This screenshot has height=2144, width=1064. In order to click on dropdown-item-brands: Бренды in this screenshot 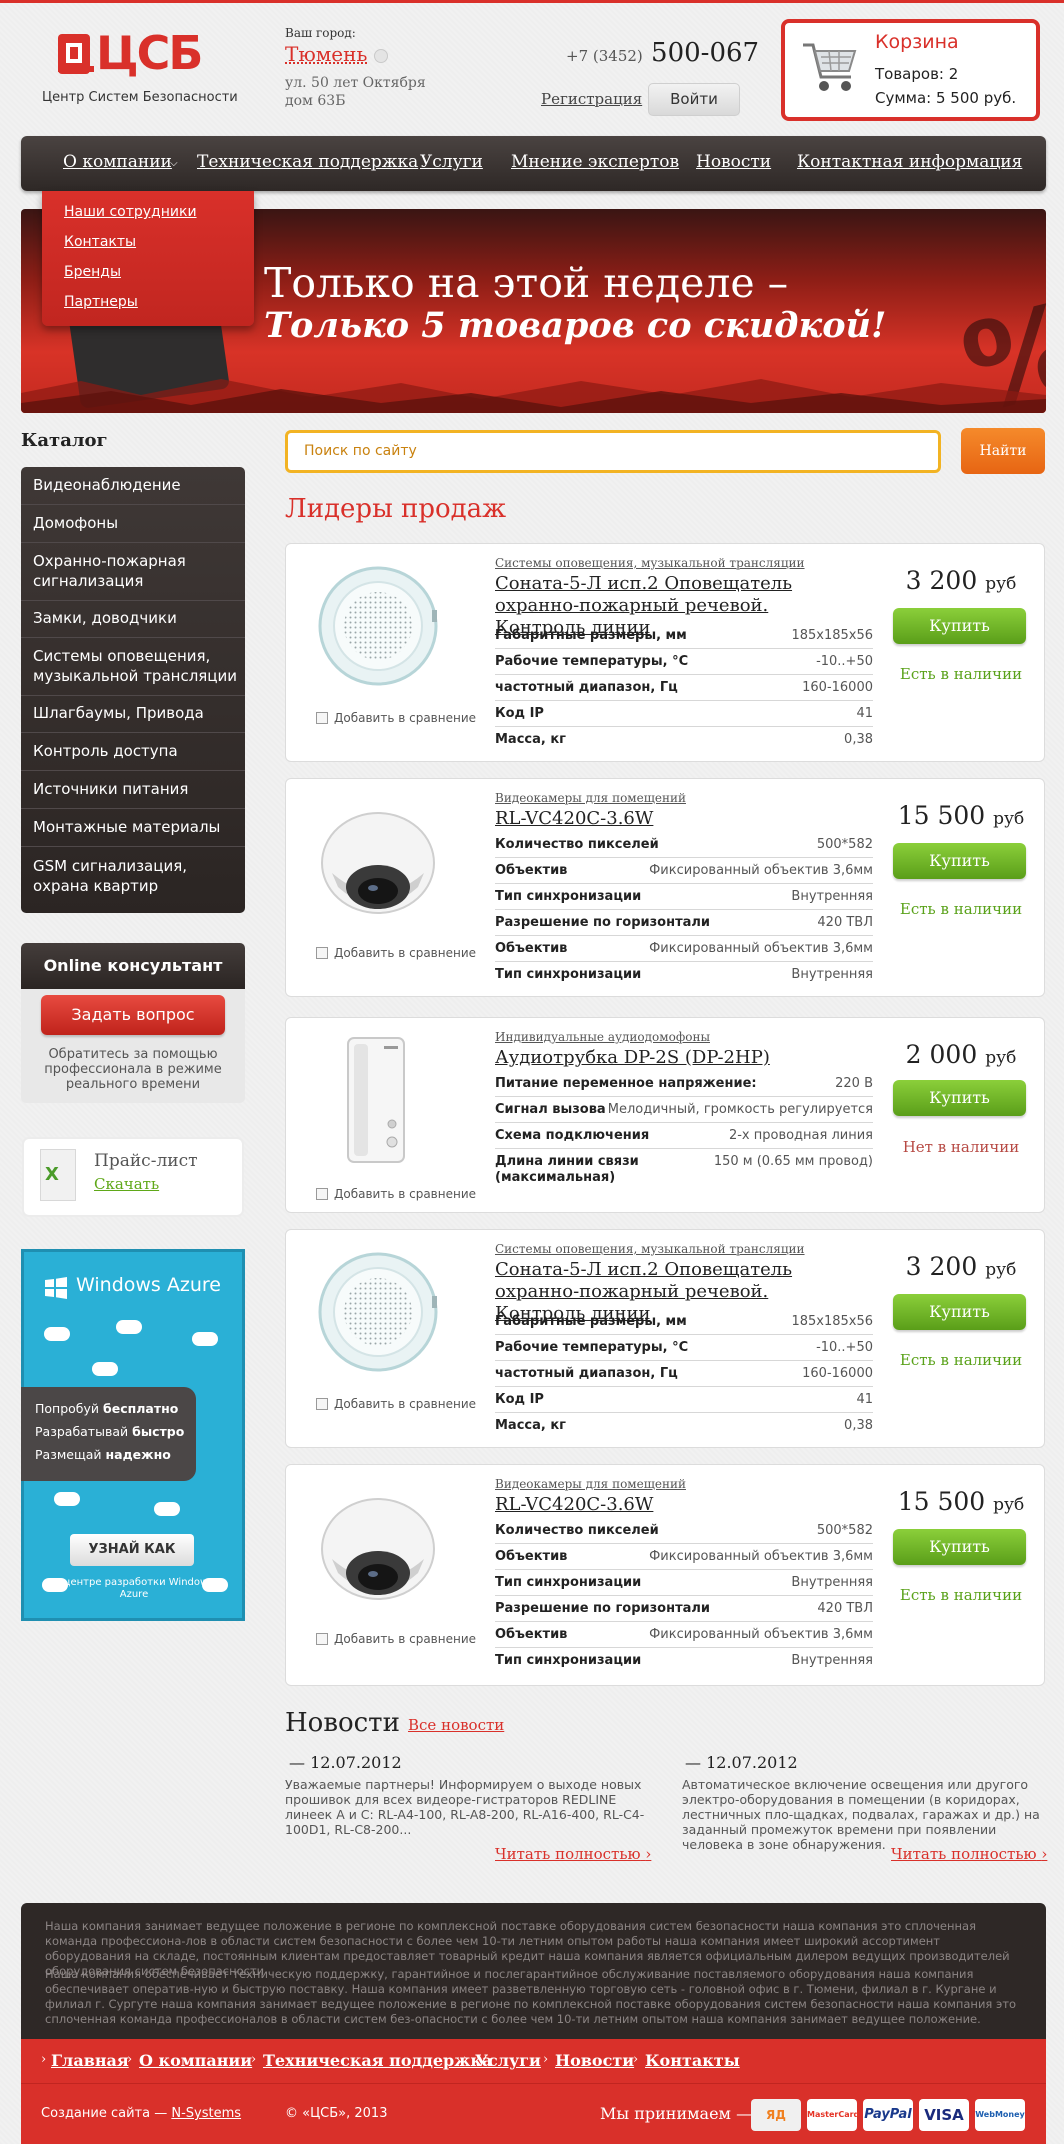, I will do `click(92, 272)`.